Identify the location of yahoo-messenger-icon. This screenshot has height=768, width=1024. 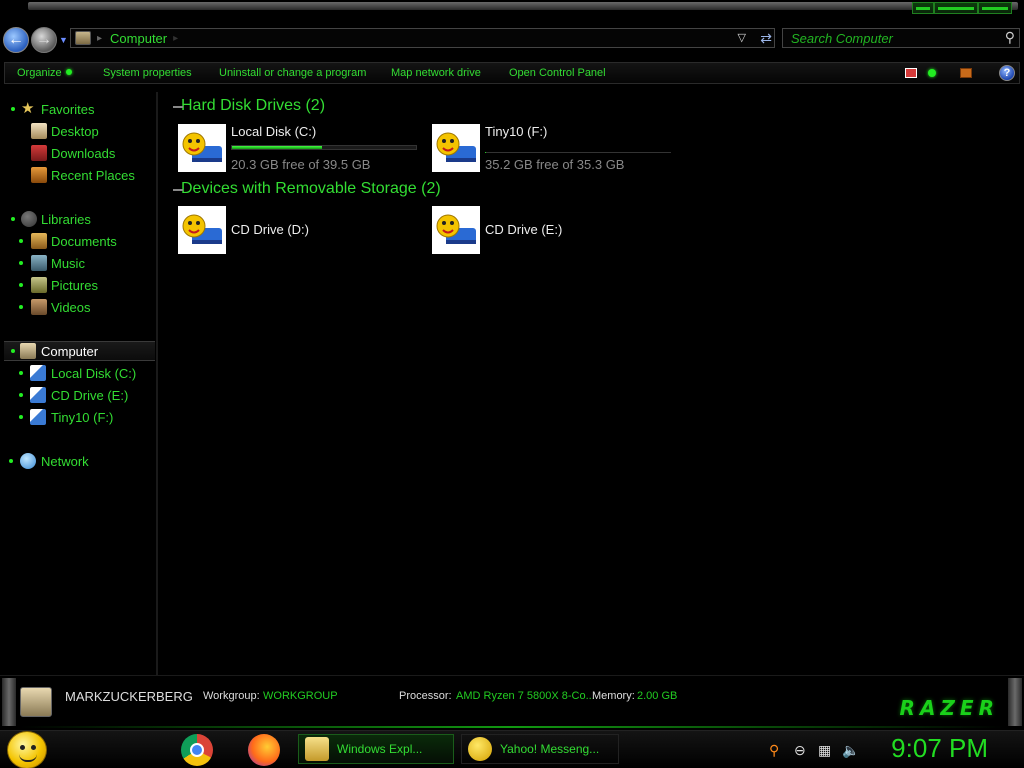
(480, 749).